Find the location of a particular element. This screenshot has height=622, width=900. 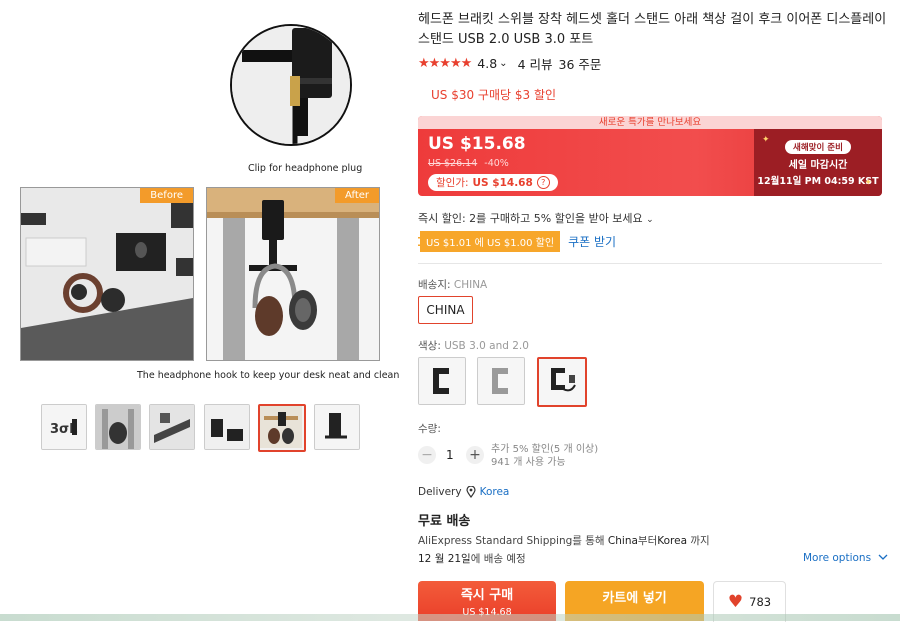

coupon-price-pill: 할인가: US $14.68 ? is located at coordinates (493, 182).